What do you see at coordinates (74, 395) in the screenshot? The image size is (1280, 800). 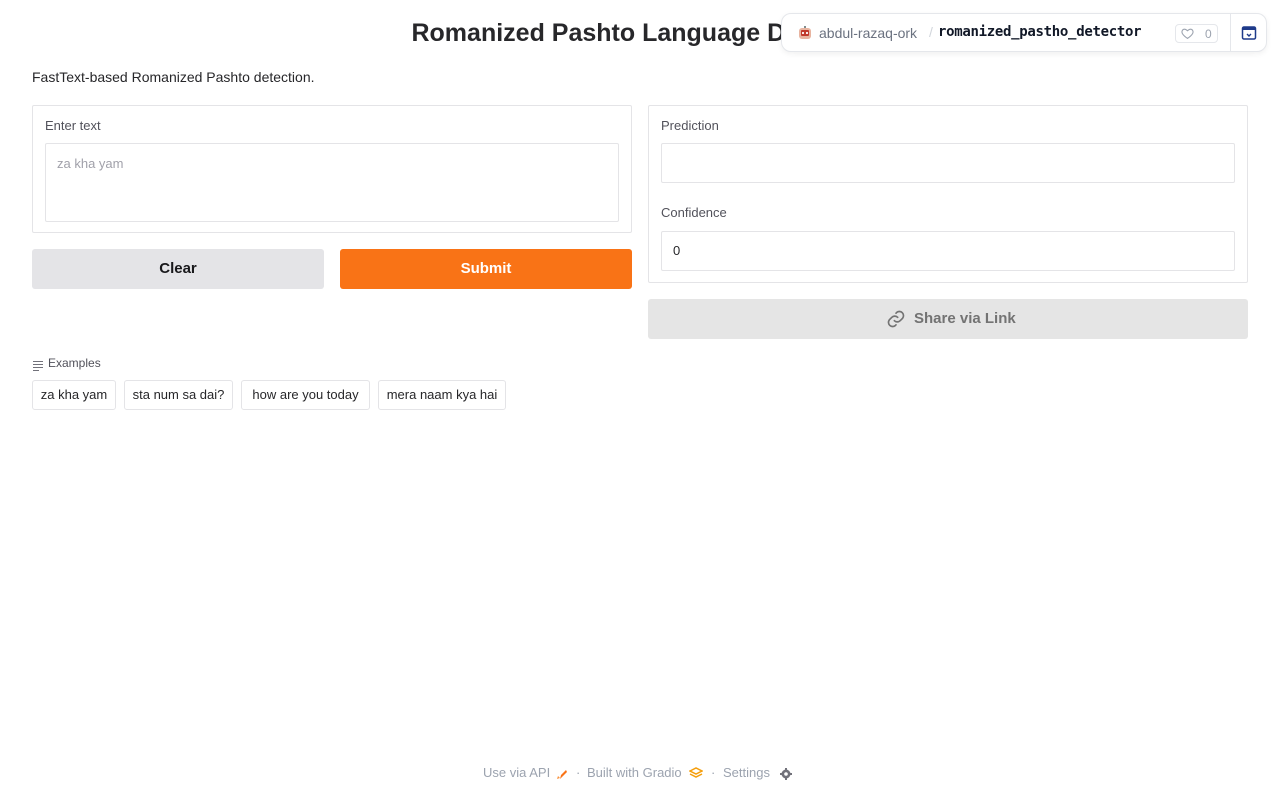 I see `example-item: za kha yam` at bounding box center [74, 395].